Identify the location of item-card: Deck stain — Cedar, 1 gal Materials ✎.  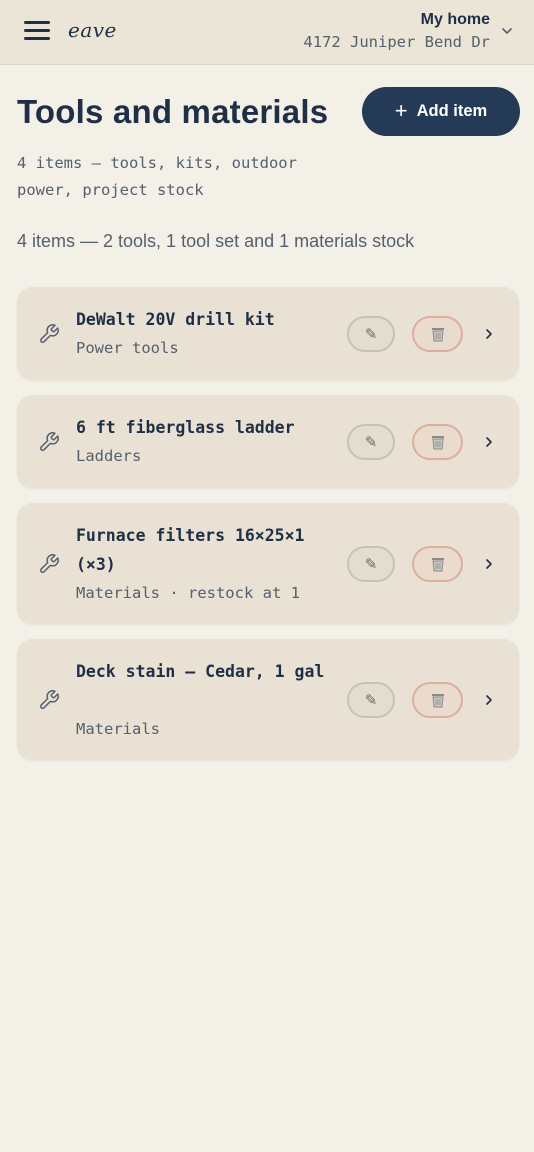
(268, 699).